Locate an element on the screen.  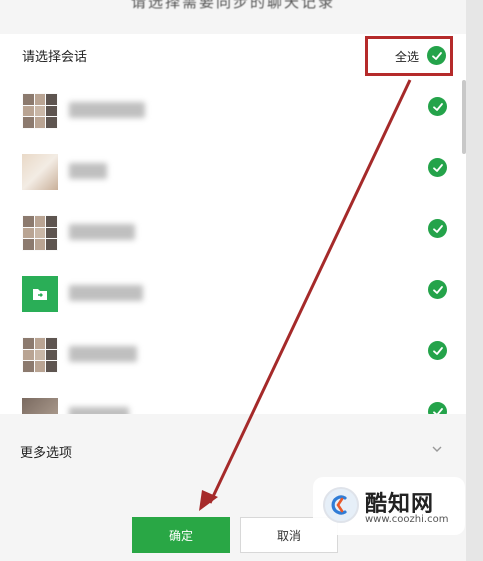
chevron-down-icon is located at coordinates (437, 449).